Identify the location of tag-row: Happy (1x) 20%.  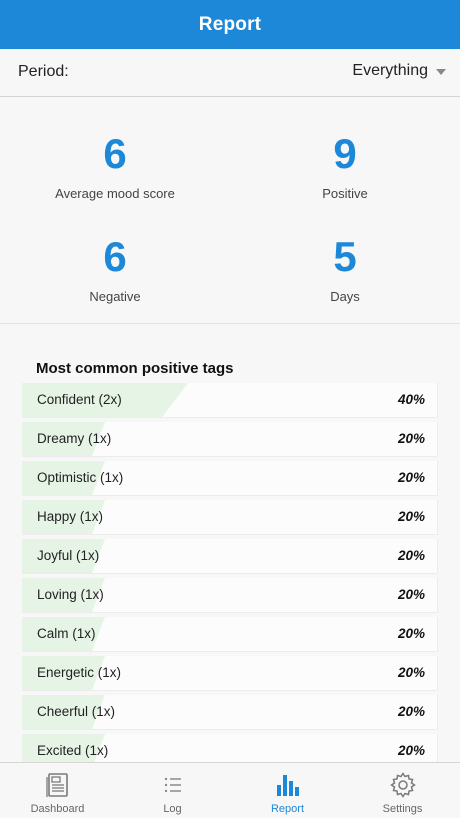
(230, 517).